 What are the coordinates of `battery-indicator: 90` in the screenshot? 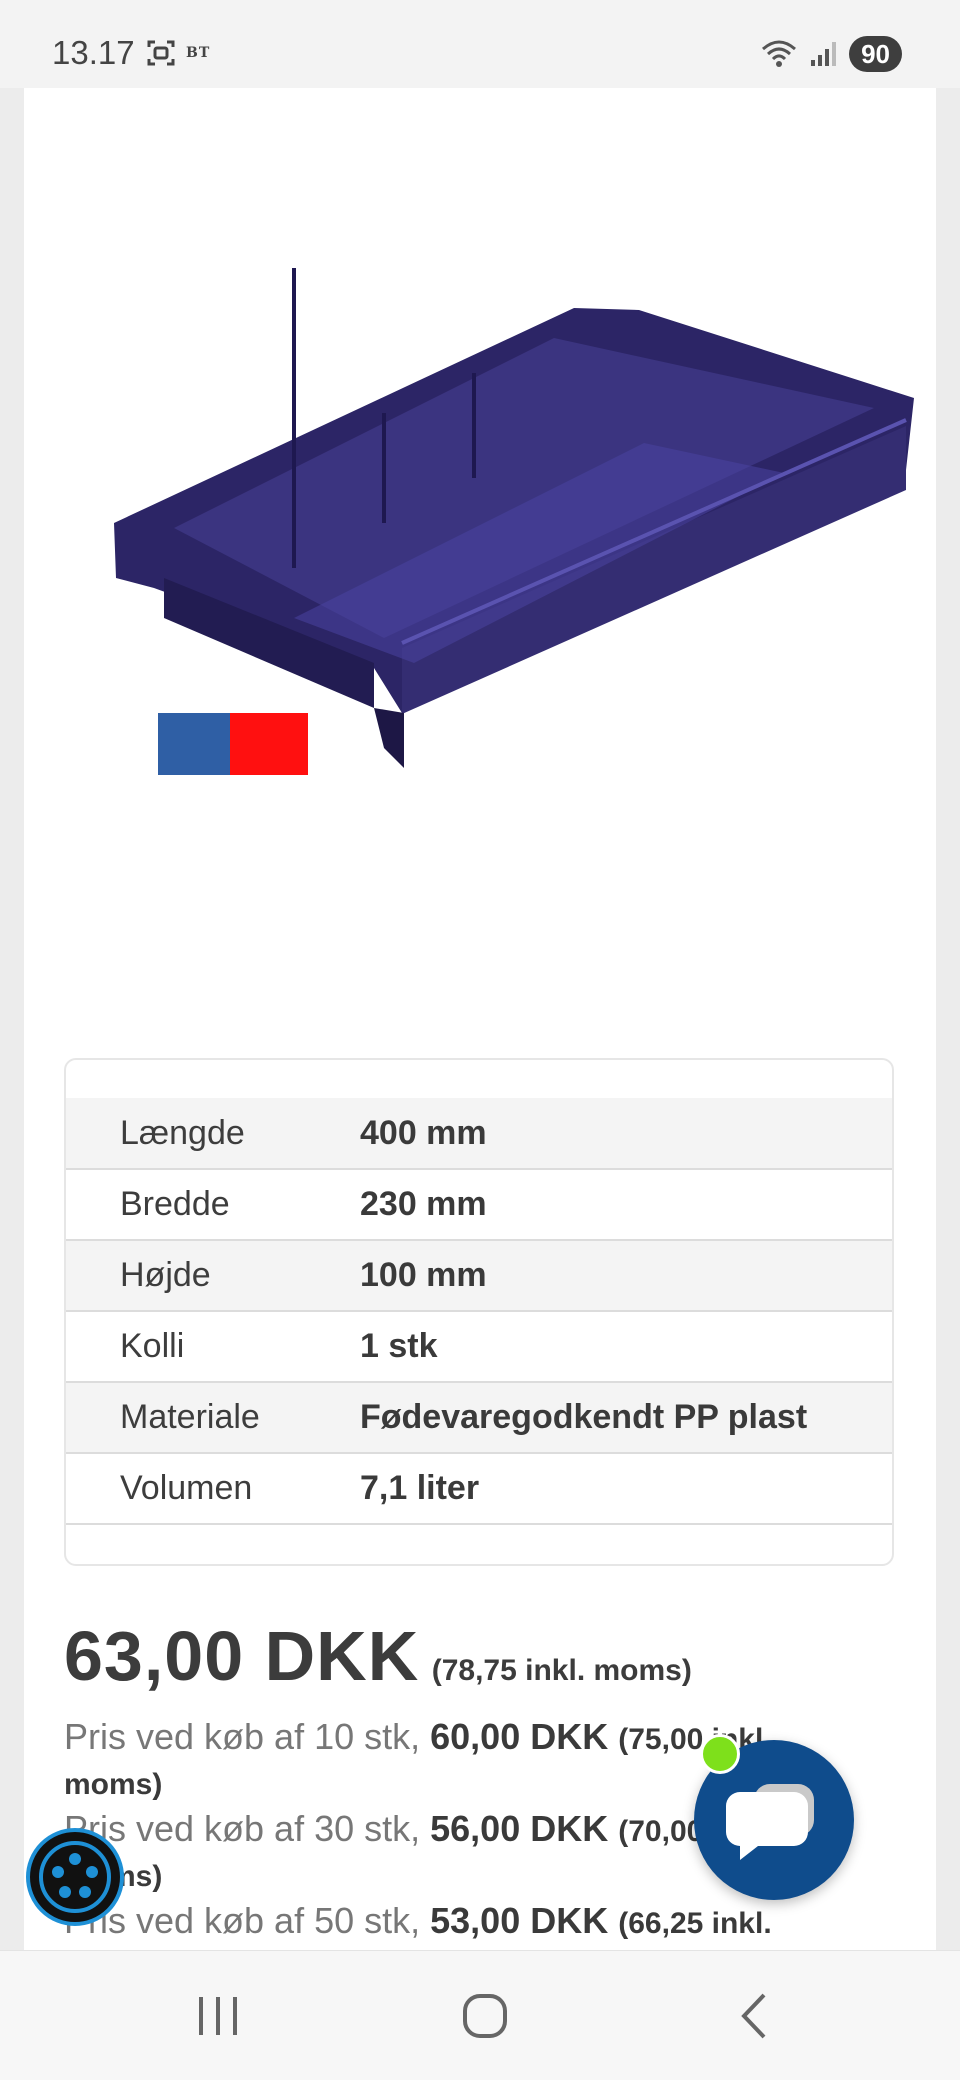 It's located at (875, 54).